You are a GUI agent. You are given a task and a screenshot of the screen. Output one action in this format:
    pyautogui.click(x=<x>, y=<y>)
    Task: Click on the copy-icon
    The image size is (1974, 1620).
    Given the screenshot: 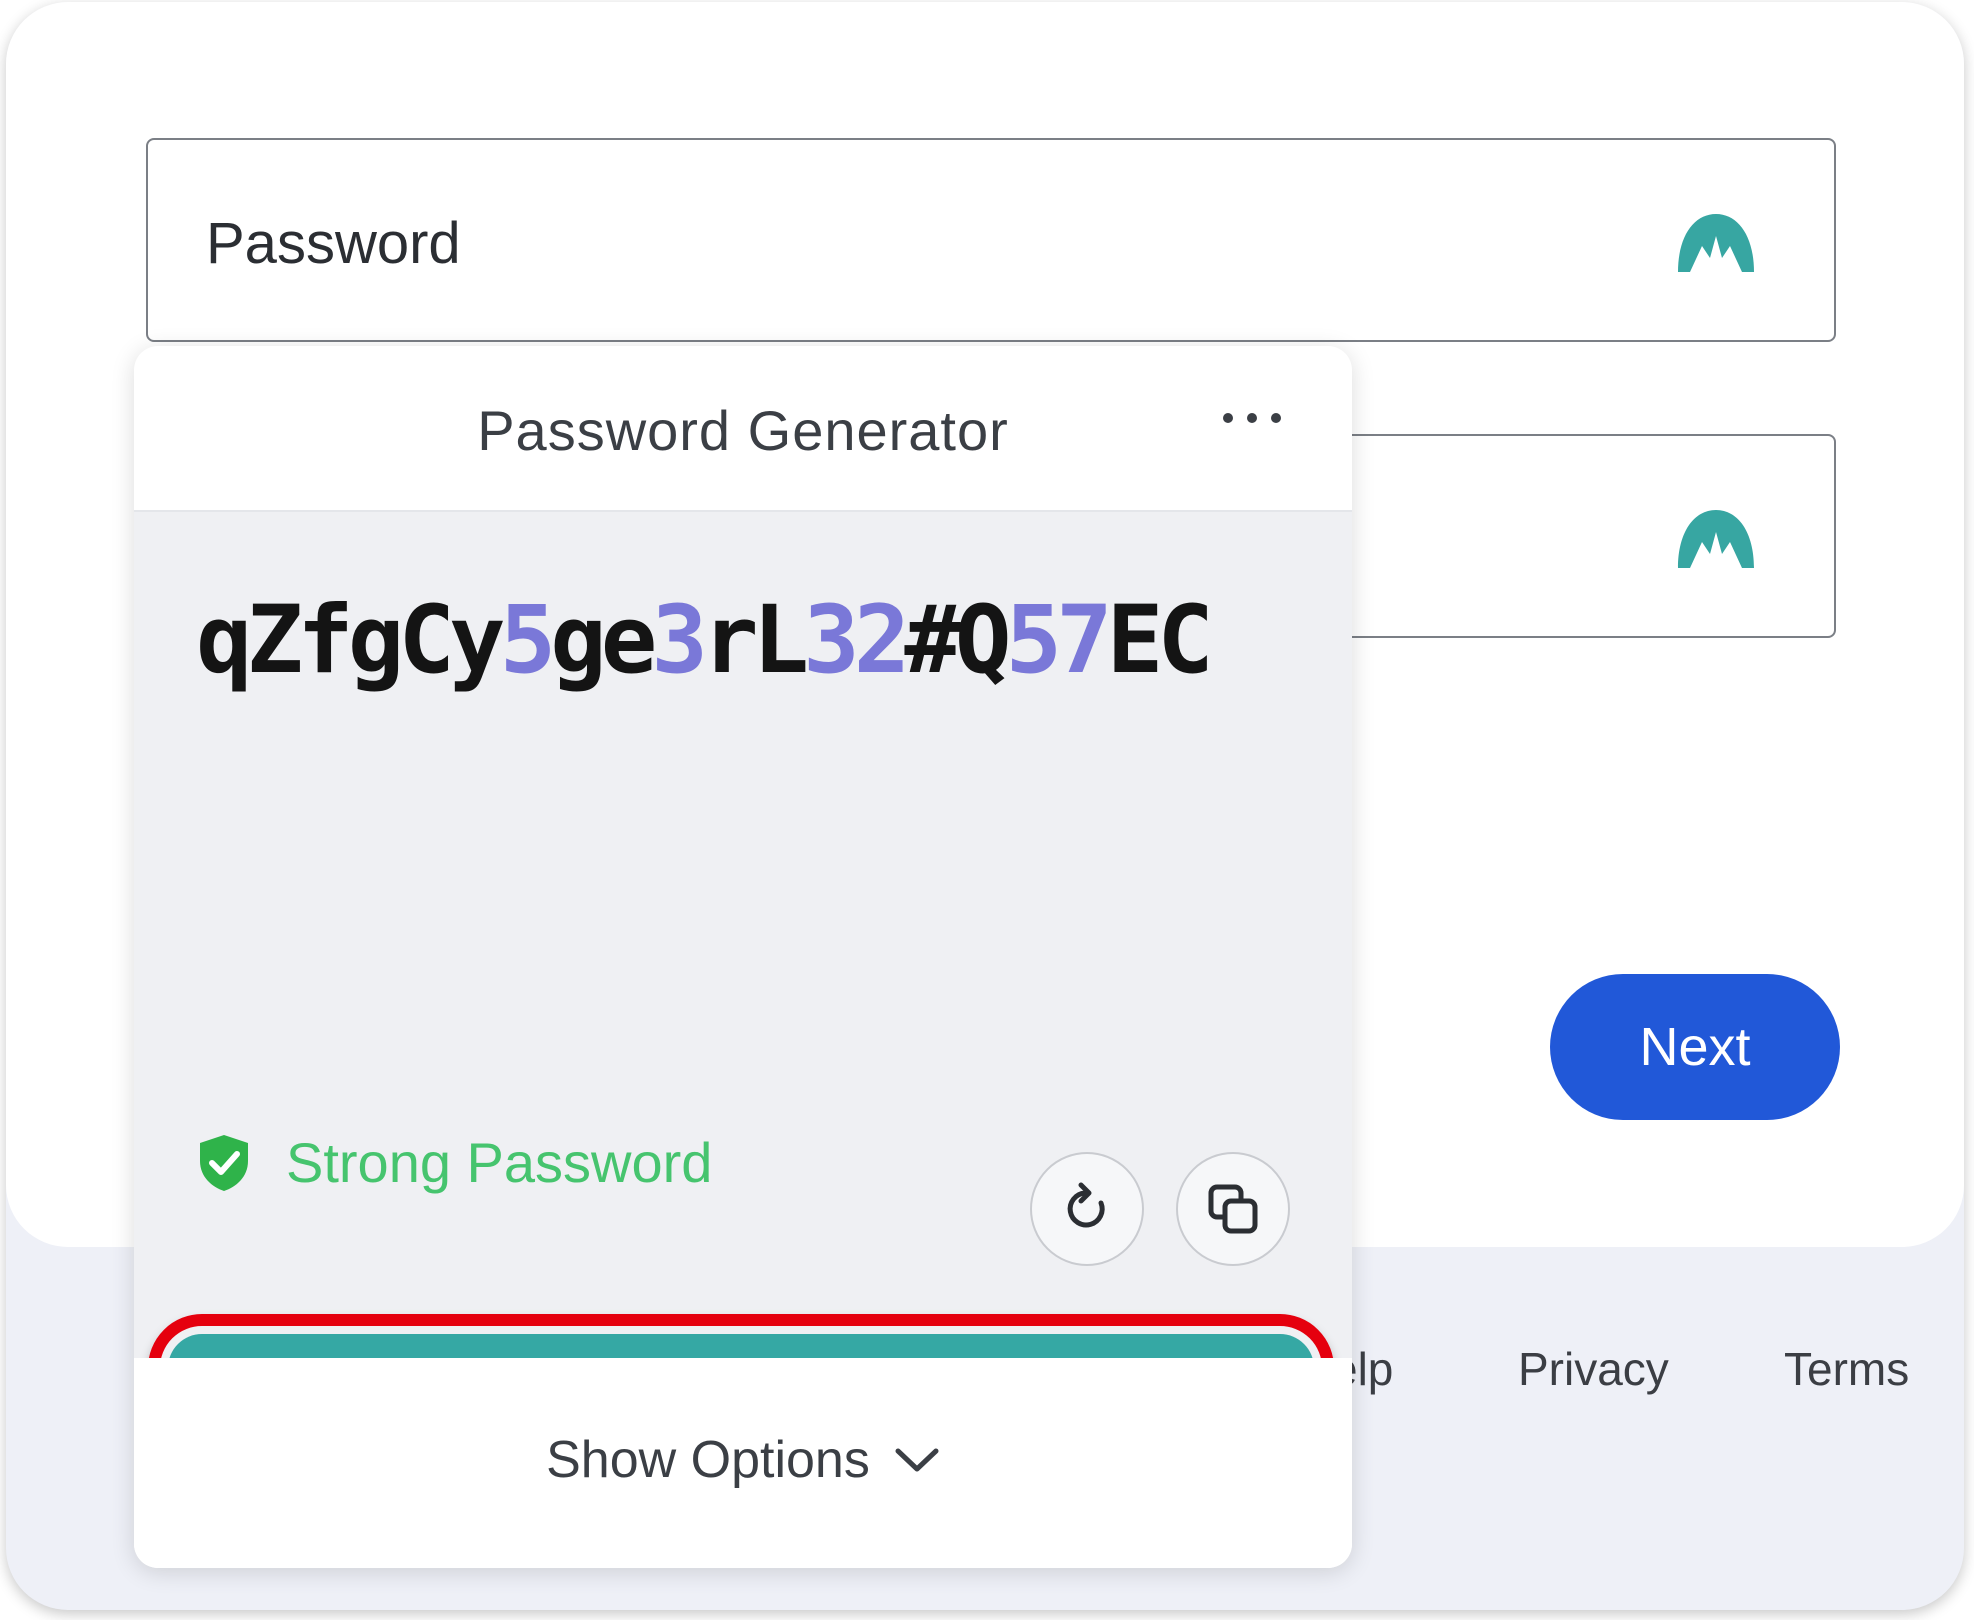 What is the action you would take?
    pyautogui.click(x=1233, y=1209)
    